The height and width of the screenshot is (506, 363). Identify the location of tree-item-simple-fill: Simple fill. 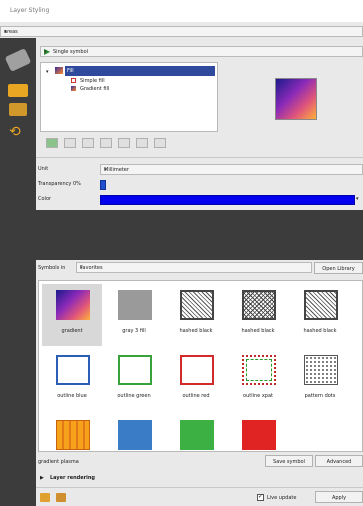
(92, 81).